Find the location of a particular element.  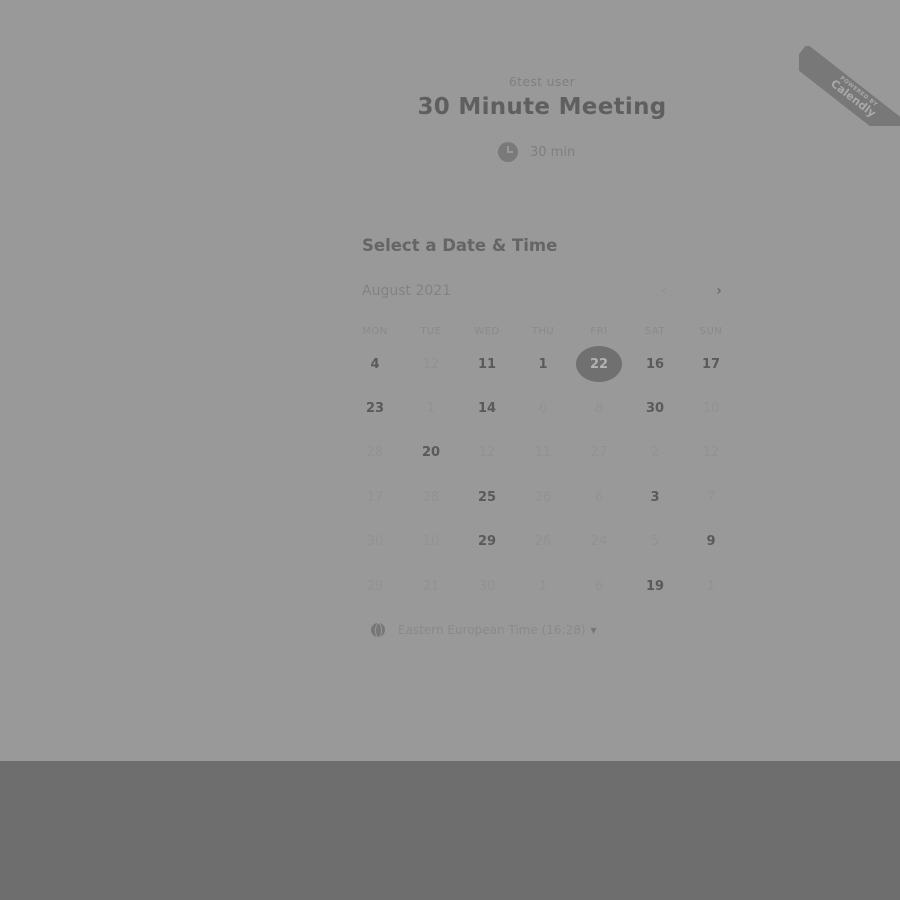

unavailable-day: 7 is located at coordinates (711, 497).